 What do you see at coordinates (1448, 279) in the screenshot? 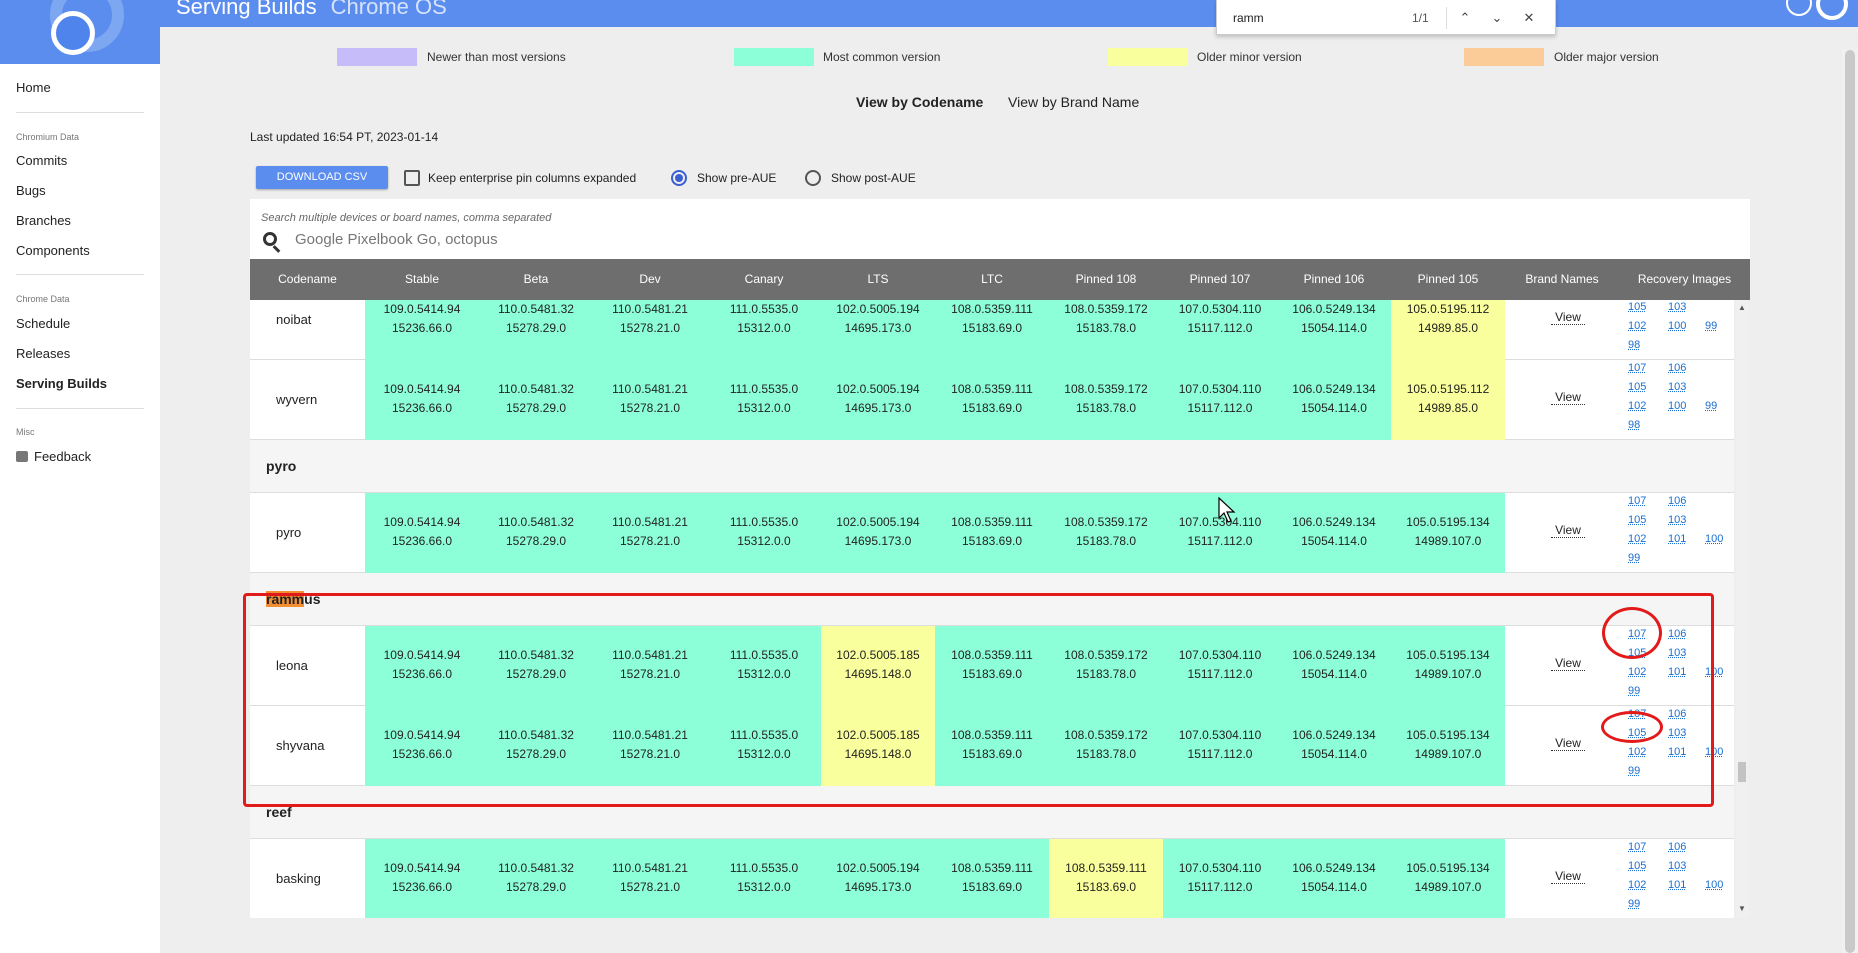
I see `column-header: Pinned 105` at bounding box center [1448, 279].